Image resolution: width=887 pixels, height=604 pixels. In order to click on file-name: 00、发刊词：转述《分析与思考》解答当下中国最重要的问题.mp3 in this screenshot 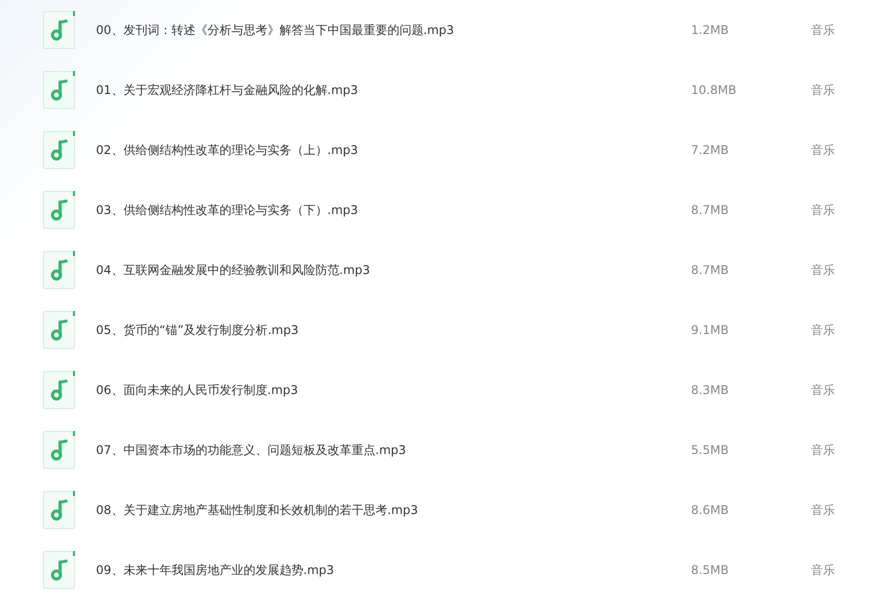, I will do `click(393, 30)`.